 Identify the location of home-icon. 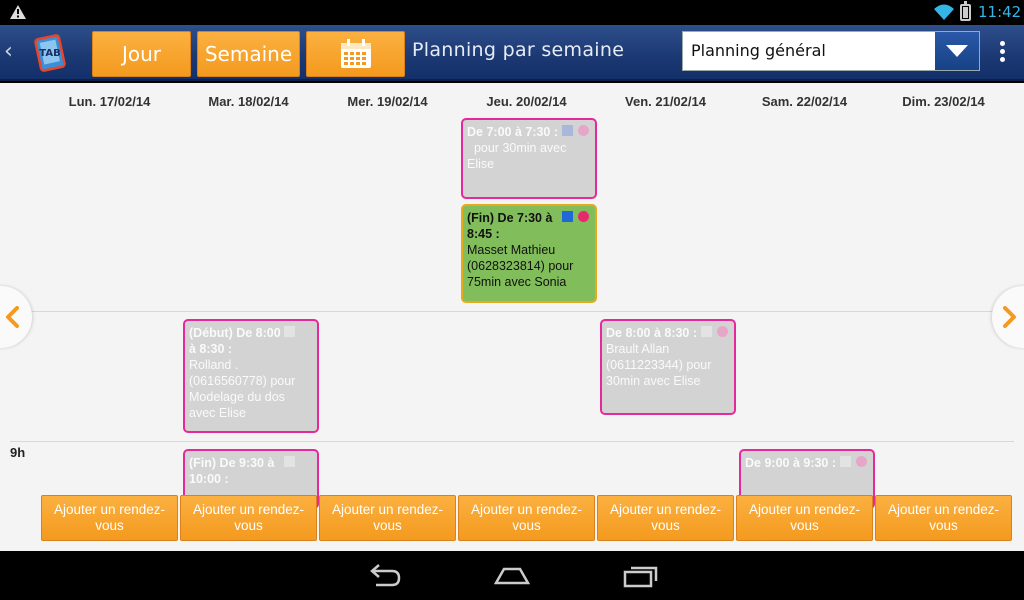
(512, 576).